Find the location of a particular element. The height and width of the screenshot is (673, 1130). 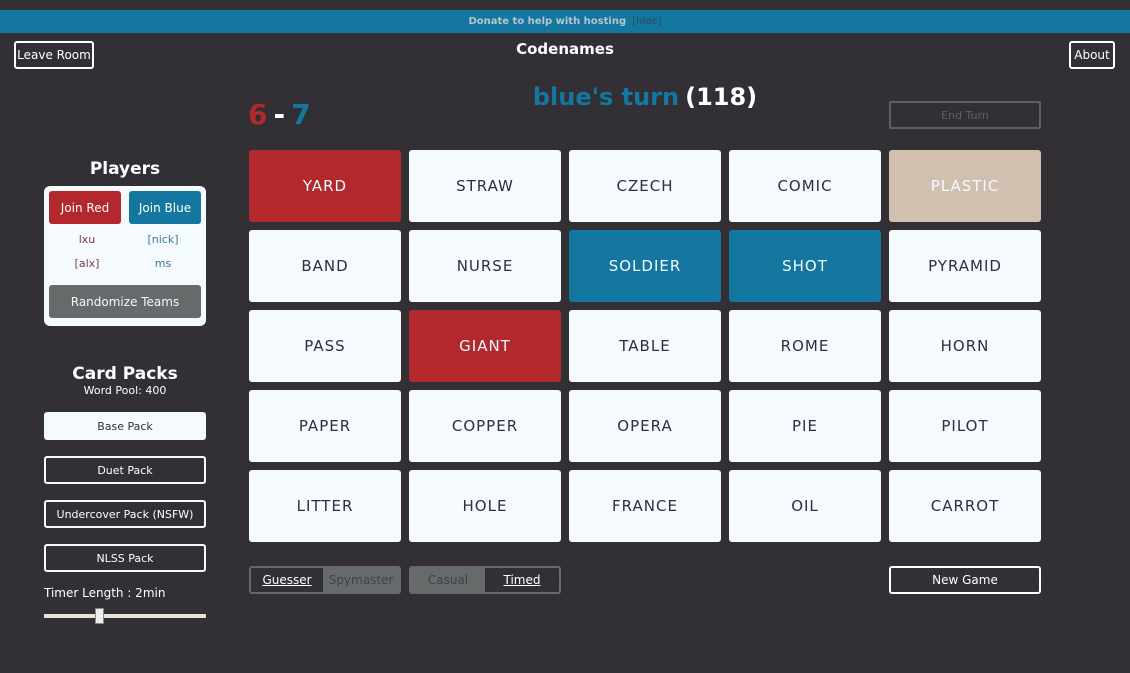

red-player: lxu is located at coordinates (87, 239).